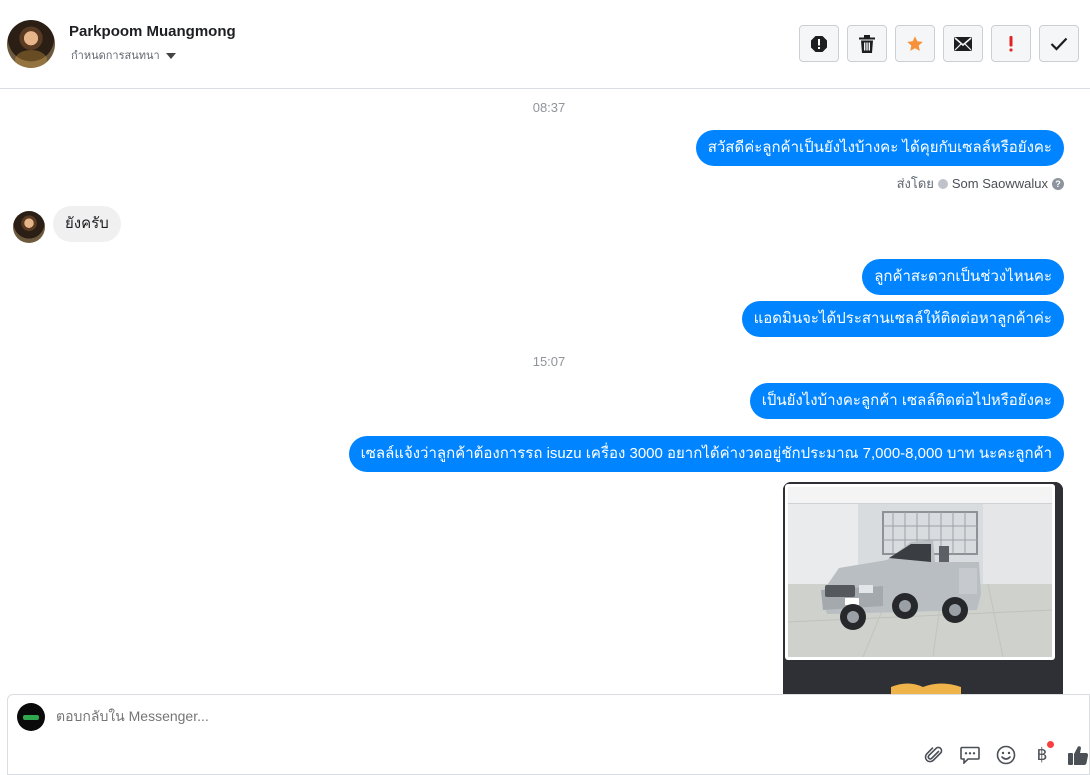  Describe the element at coordinates (942, 183) in the screenshot. I see `sender-status-icon` at that location.